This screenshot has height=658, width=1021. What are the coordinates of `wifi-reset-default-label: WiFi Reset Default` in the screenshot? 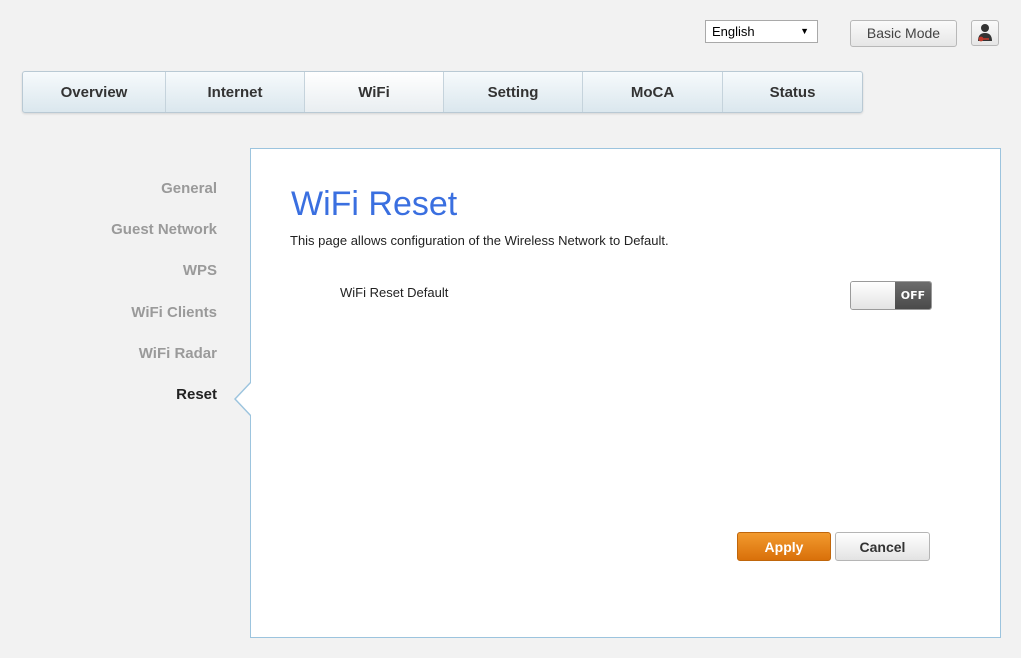 It's located at (394, 292).